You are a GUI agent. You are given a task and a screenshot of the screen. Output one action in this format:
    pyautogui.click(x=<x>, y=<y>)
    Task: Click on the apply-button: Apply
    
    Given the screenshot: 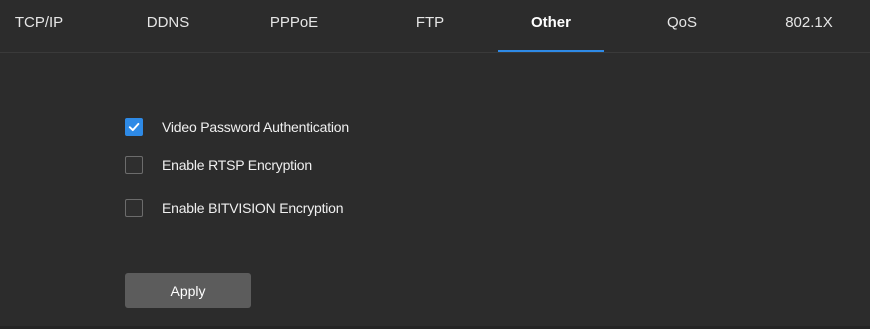 What is the action you would take?
    pyautogui.click(x=188, y=290)
    